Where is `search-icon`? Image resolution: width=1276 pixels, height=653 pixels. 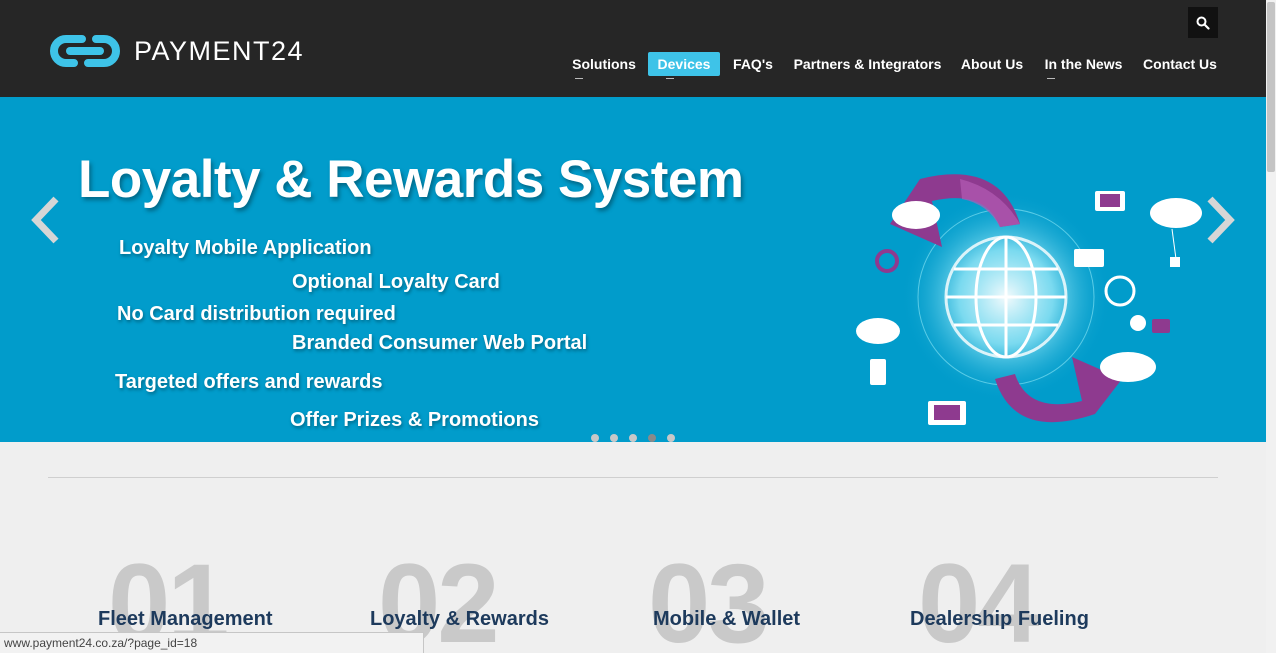 search-icon is located at coordinates (1203, 23).